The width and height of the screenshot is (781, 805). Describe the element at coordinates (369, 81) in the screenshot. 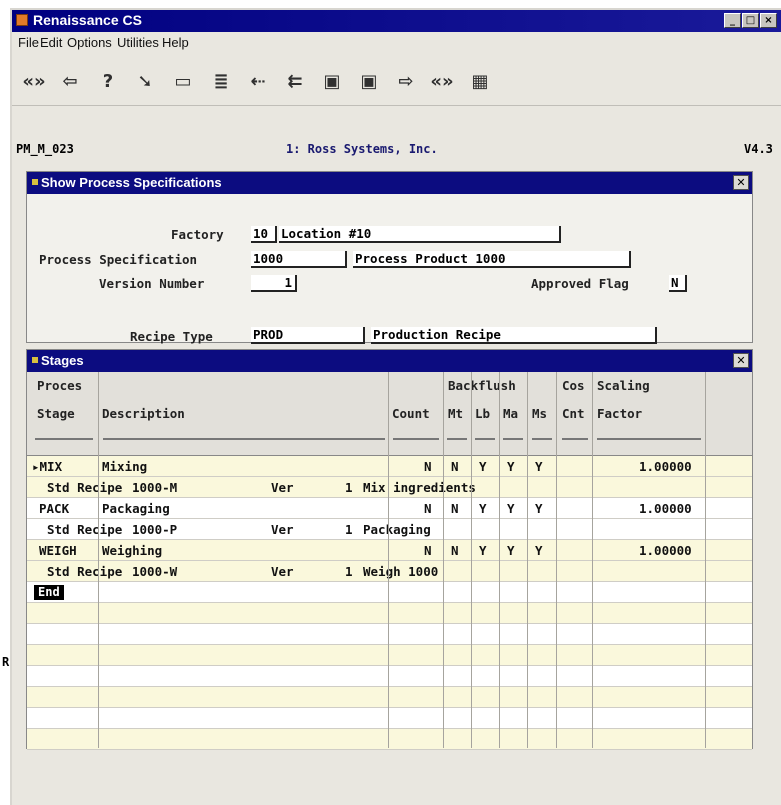

I see `refresh-icon: ▣` at that location.